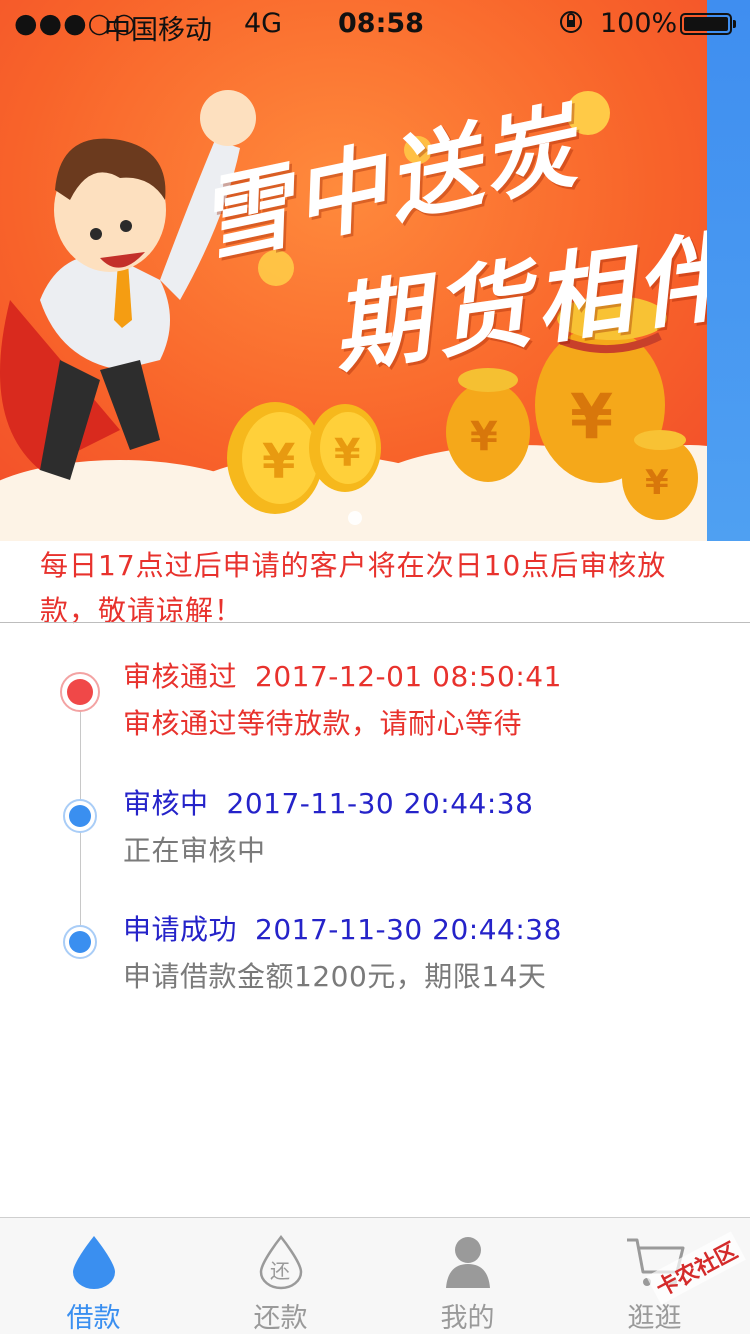 The image size is (750, 1335). Describe the element at coordinates (375, 622) in the screenshot. I see `notice-divider` at that location.